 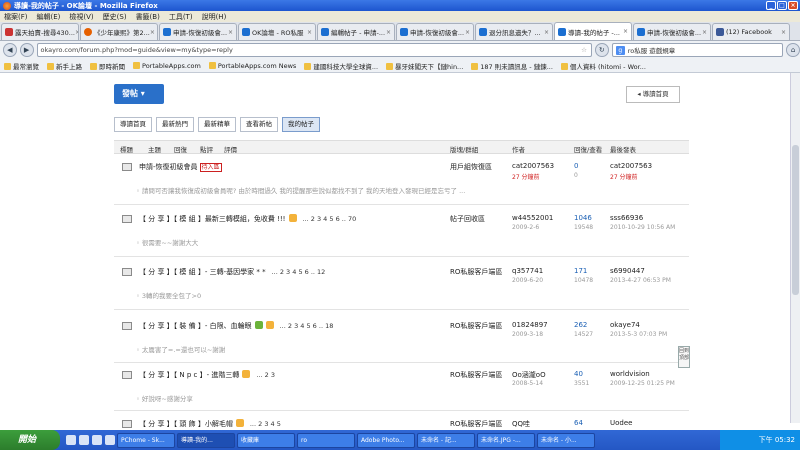 I want to click on filter-rate: 評價, so click(x=230, y=149).